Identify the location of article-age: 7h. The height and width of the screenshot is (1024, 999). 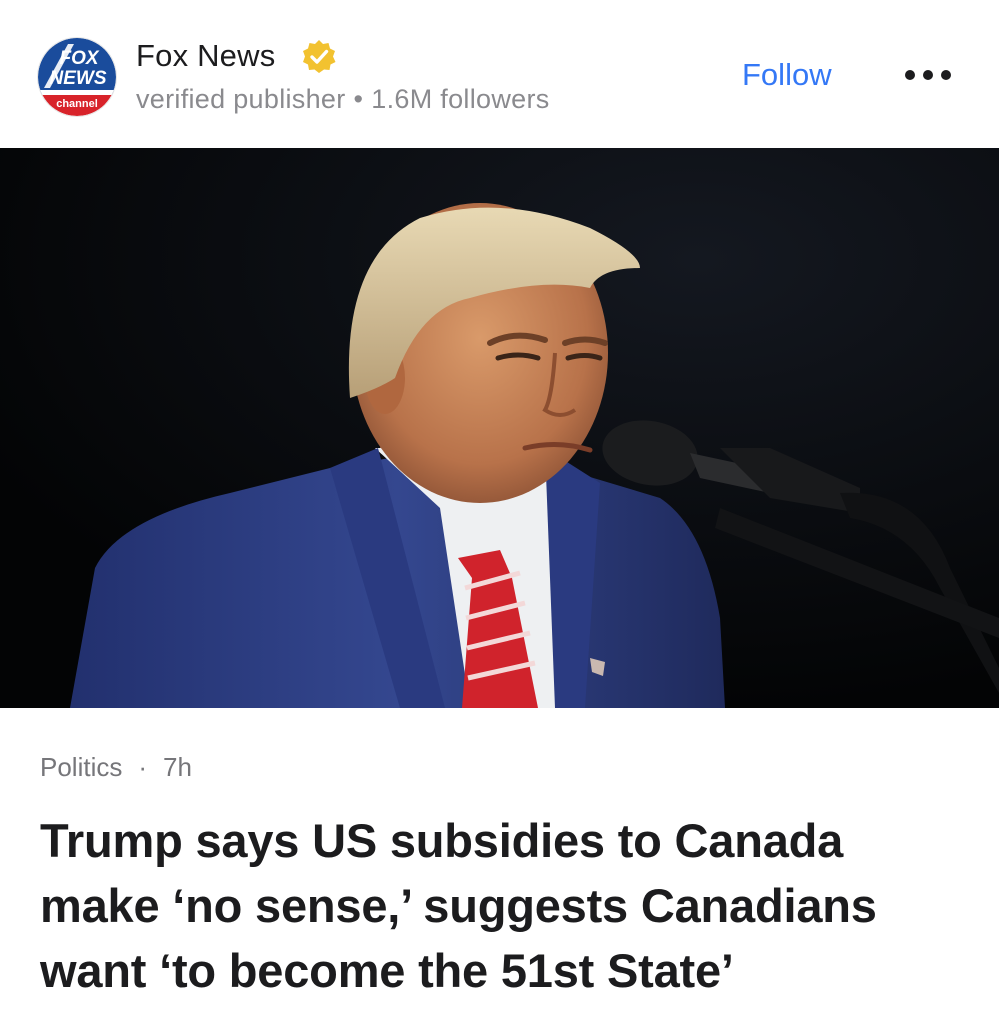
(177, 767).